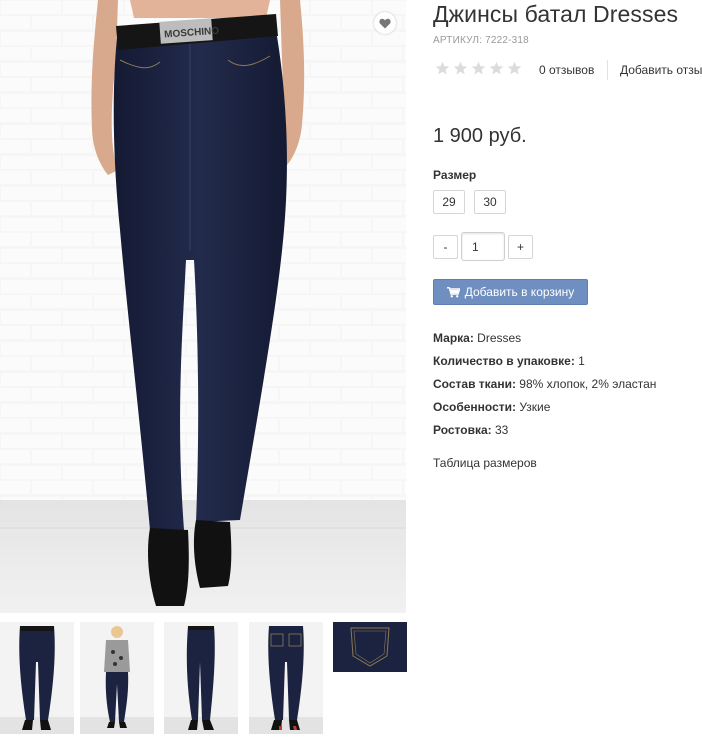 This screenshot has height=751, width=702. Describe the element at coordinates (504, 361) in the screenshot. I see `spec-name: Количество в упаковке:` at that location.